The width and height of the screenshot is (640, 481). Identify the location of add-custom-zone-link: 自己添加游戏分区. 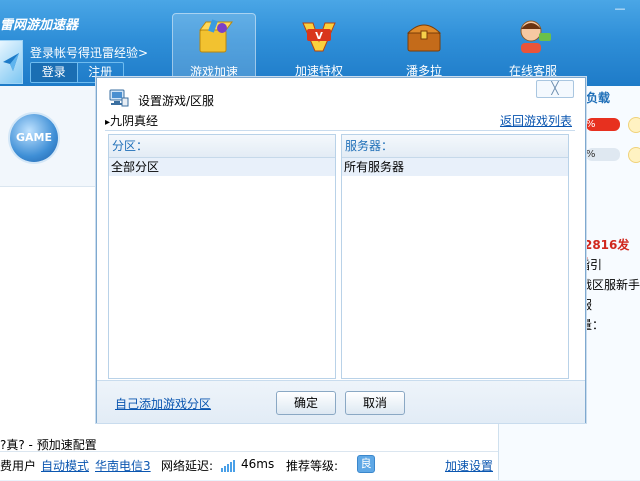
(163, 403).